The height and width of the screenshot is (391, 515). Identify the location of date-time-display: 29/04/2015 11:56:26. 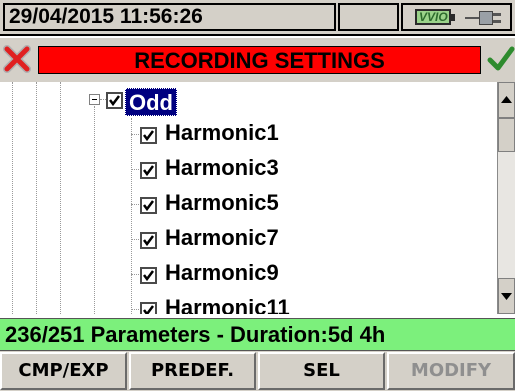
(169, 17).